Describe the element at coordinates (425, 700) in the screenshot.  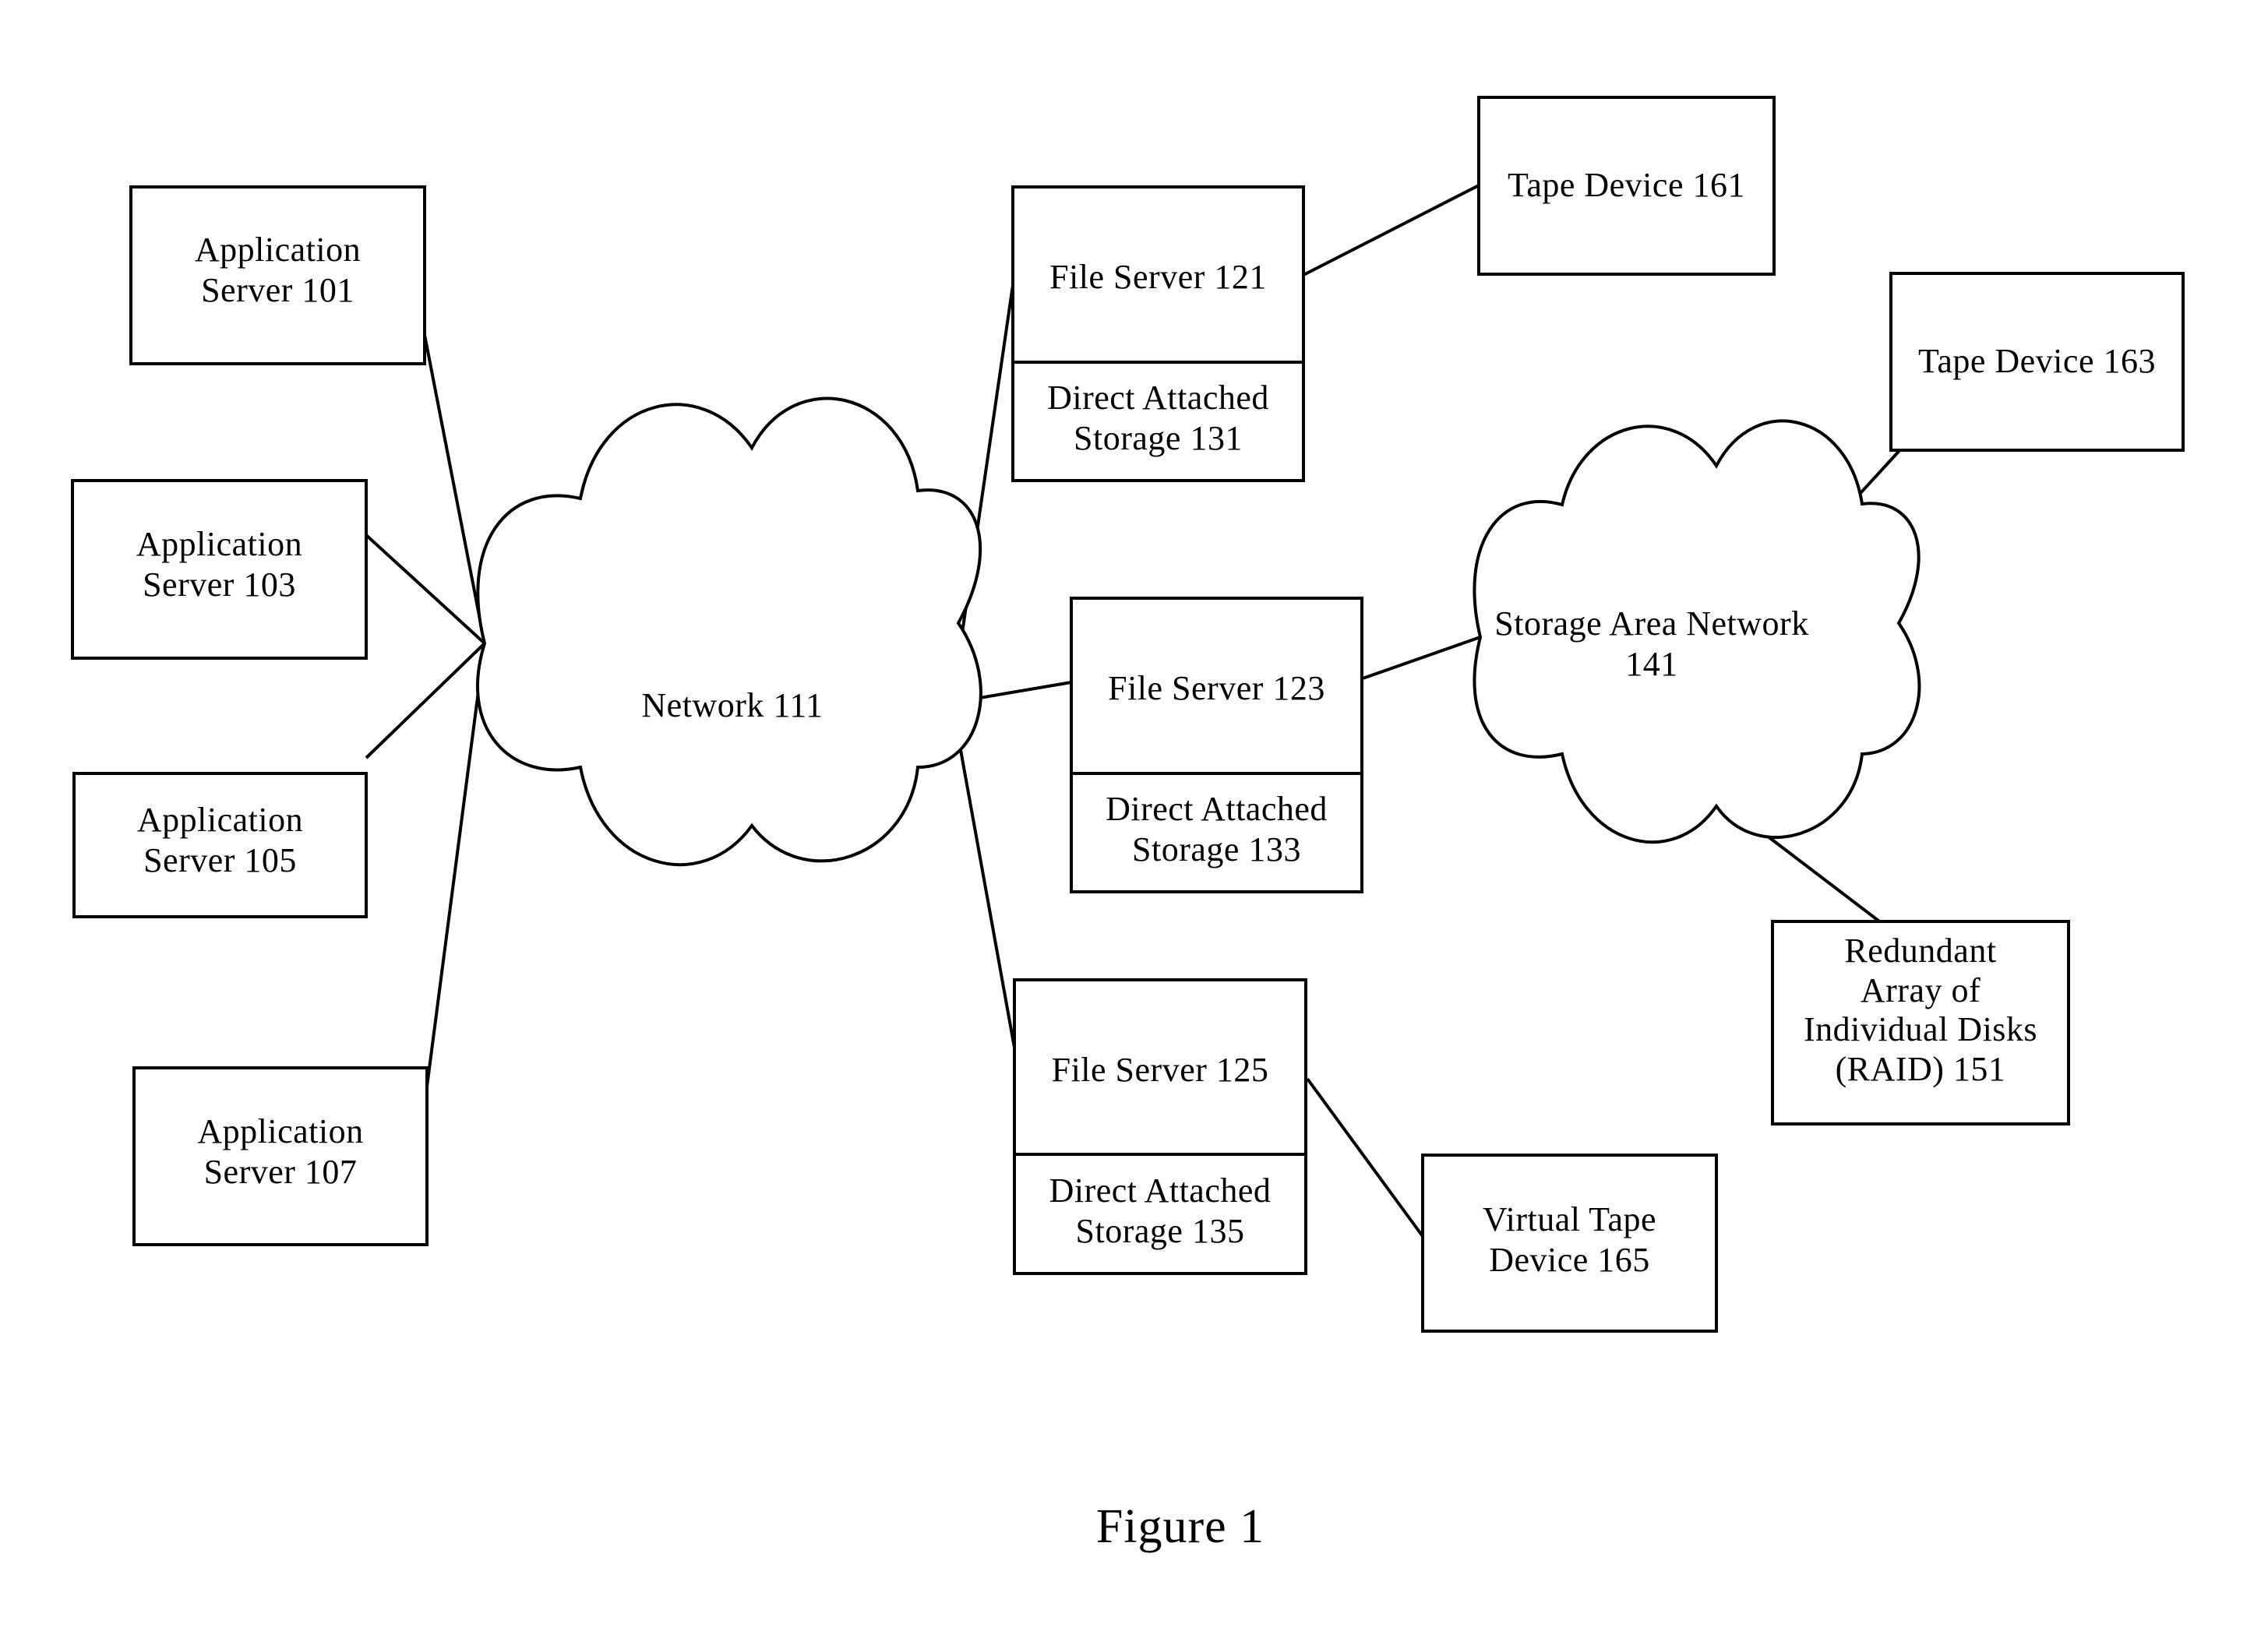
I see `edge-app105-network111` at that location.